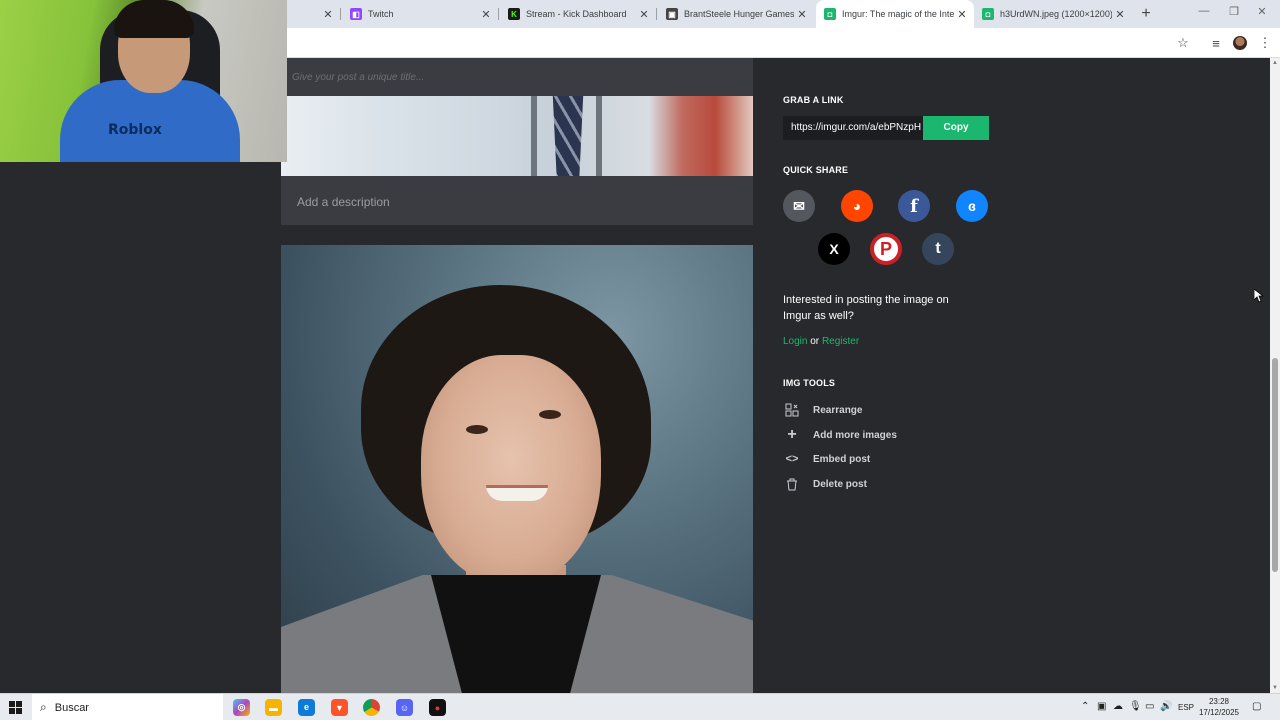 This screenshot has height=720, width=1280. I want to click on delete-post-button: Delete post, so click(825, 484).